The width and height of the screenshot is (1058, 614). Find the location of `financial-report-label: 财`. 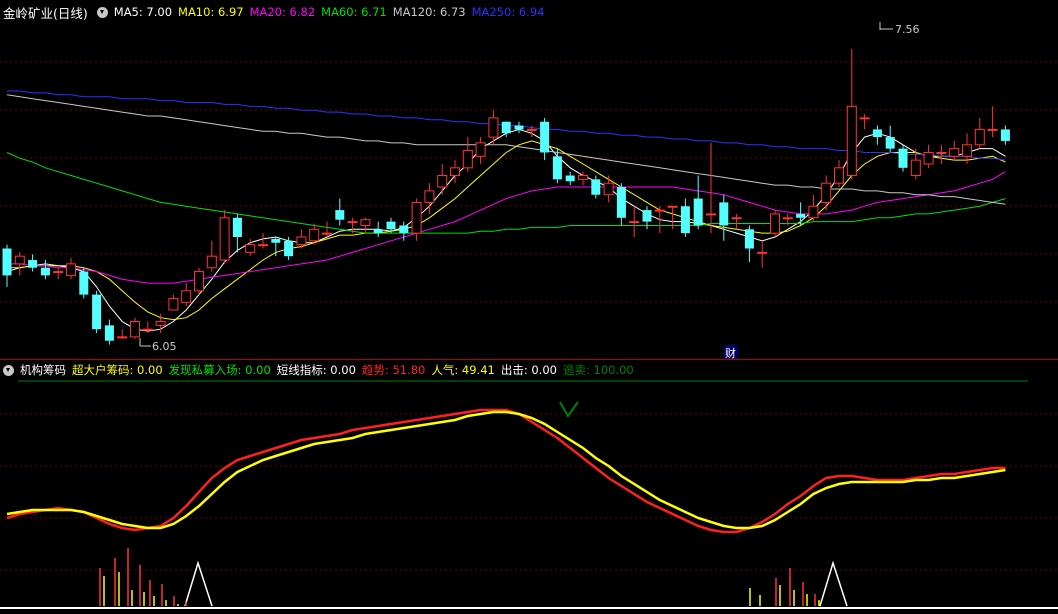

financial-report-label: 财 is located at coordinates (730, 353).